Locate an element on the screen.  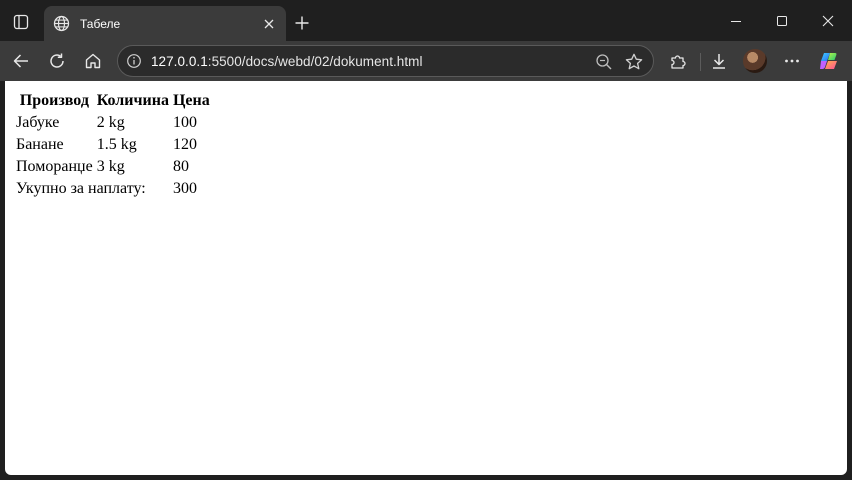
cell-price: 120 is located at coordinates (184, 144).